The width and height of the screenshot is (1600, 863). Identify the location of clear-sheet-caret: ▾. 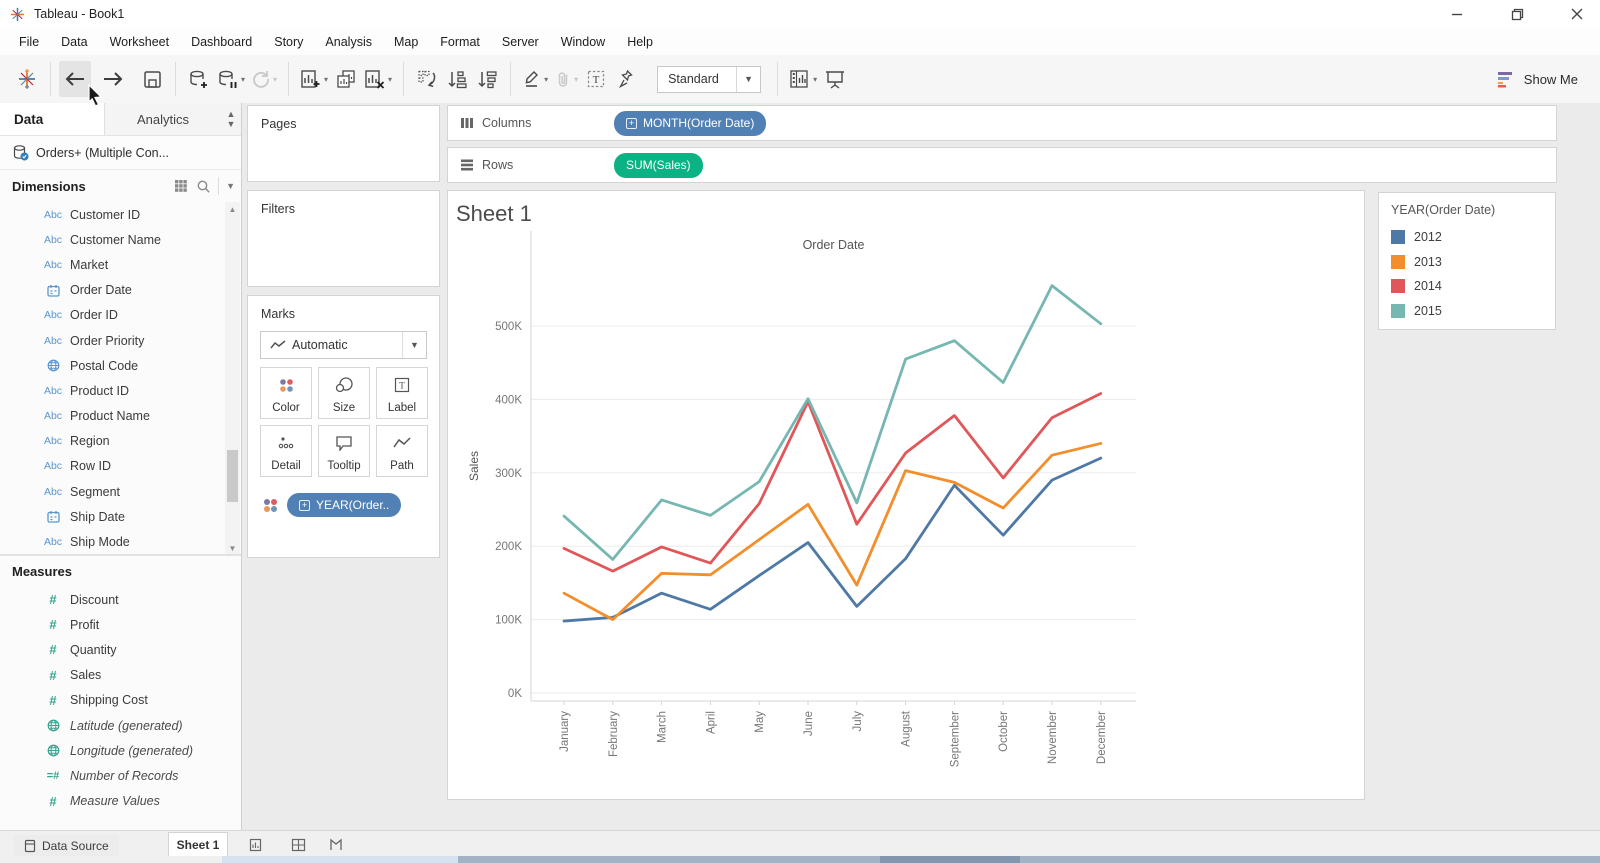
(390, 79).